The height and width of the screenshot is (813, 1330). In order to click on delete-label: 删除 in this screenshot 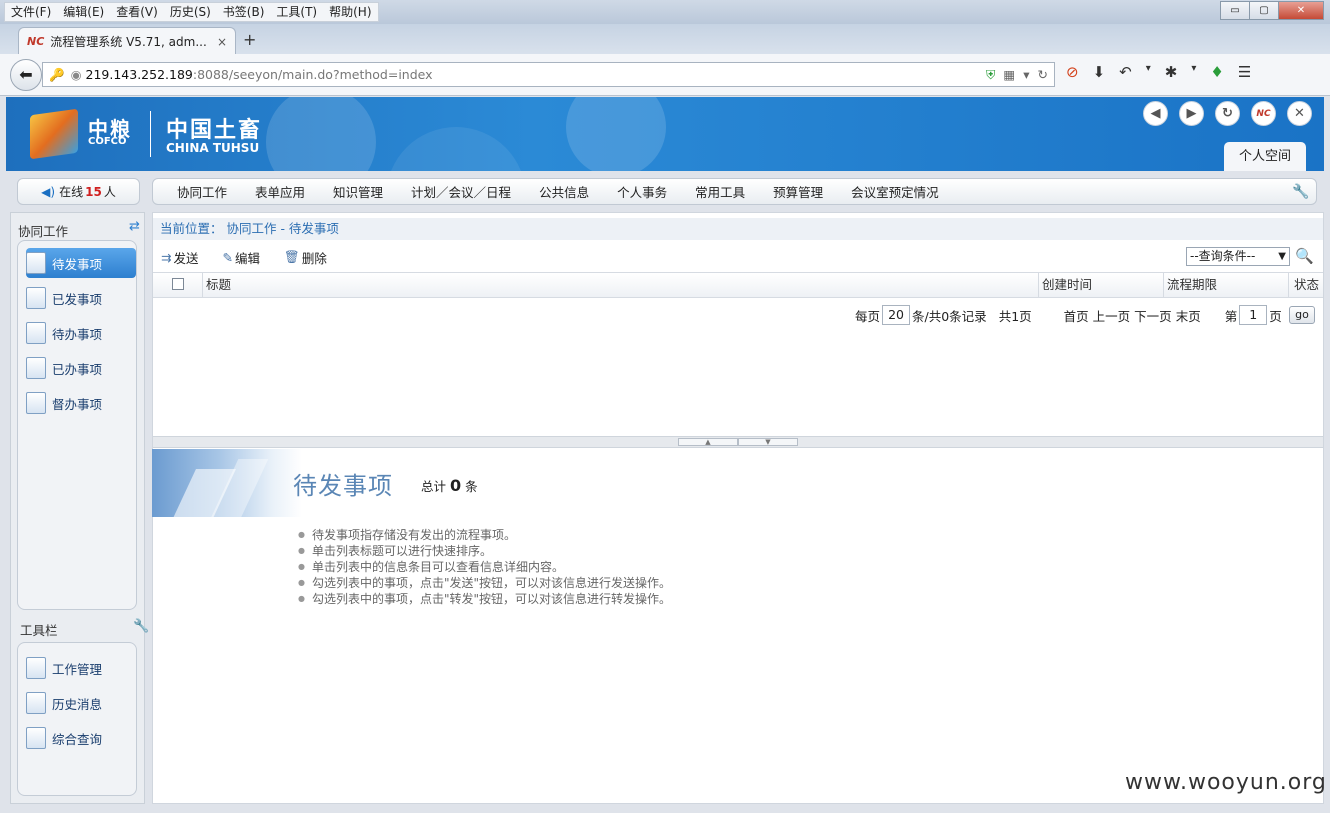, I will do `click(314, 258)`.